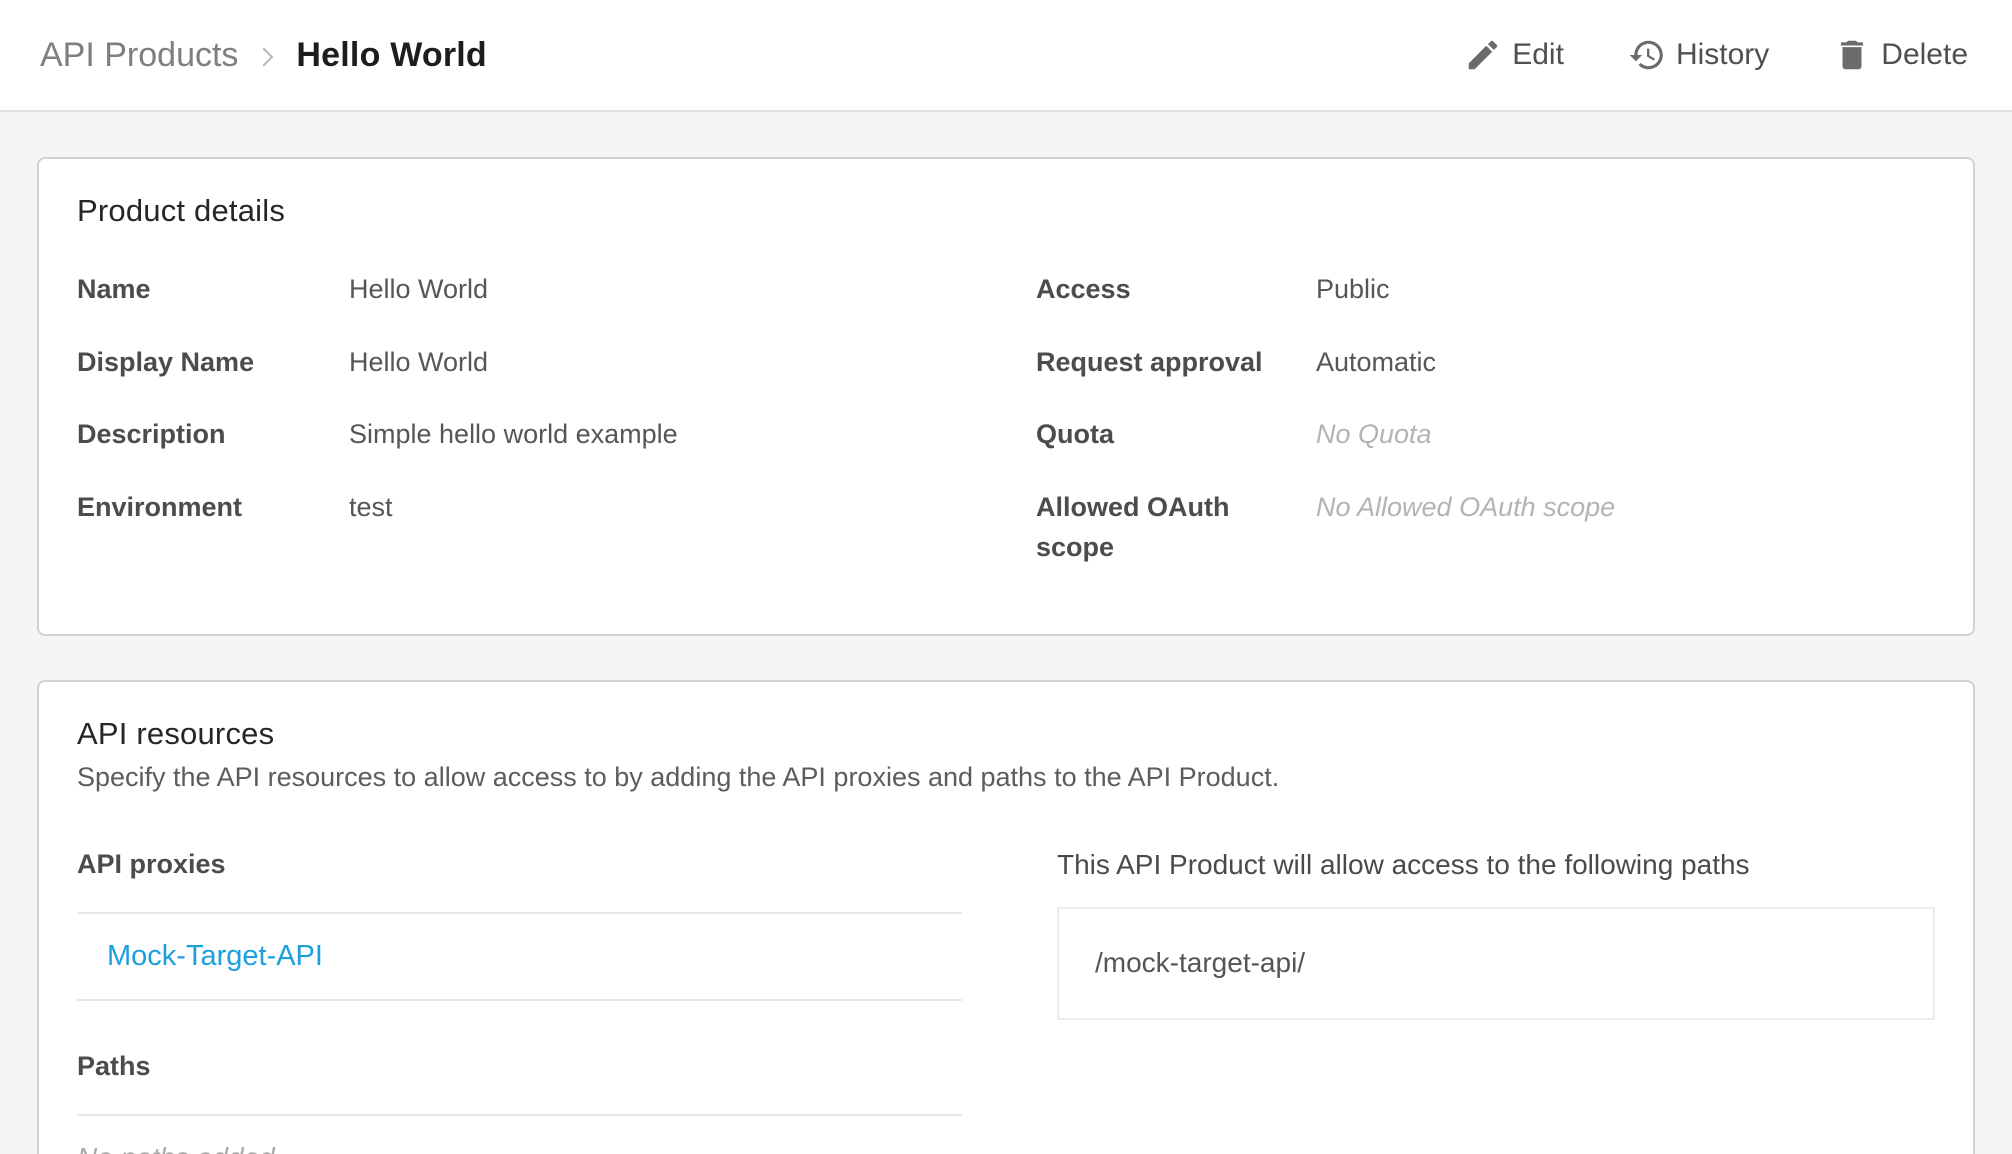  What do you see at coordinates (526, 289) in the screenshot?
I see `field-name: Name Hello World` at bounding box center [526, 289].